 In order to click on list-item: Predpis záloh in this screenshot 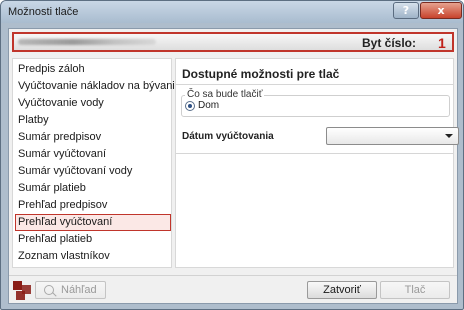, I will do `click(93, 69)`.